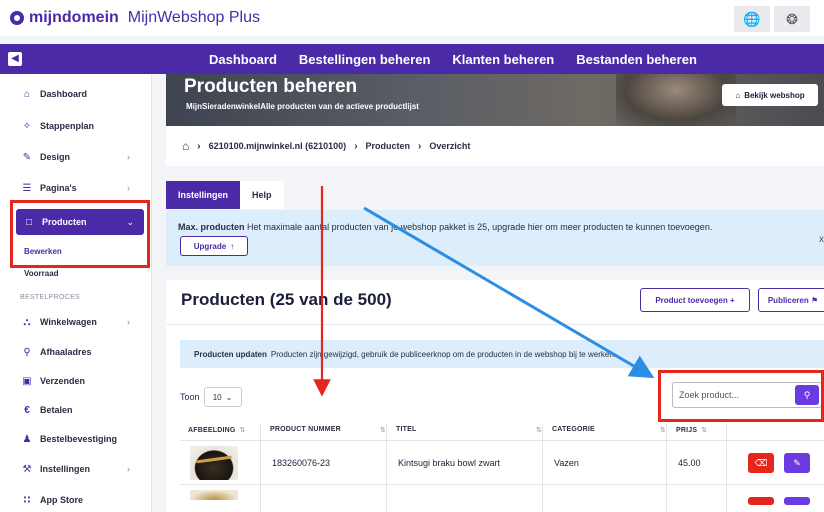  What do you see at coordinates (214, 246) in the screenshot?
I see `upgrade-button: Upgrade ↑` at bounding box center [214, 246].